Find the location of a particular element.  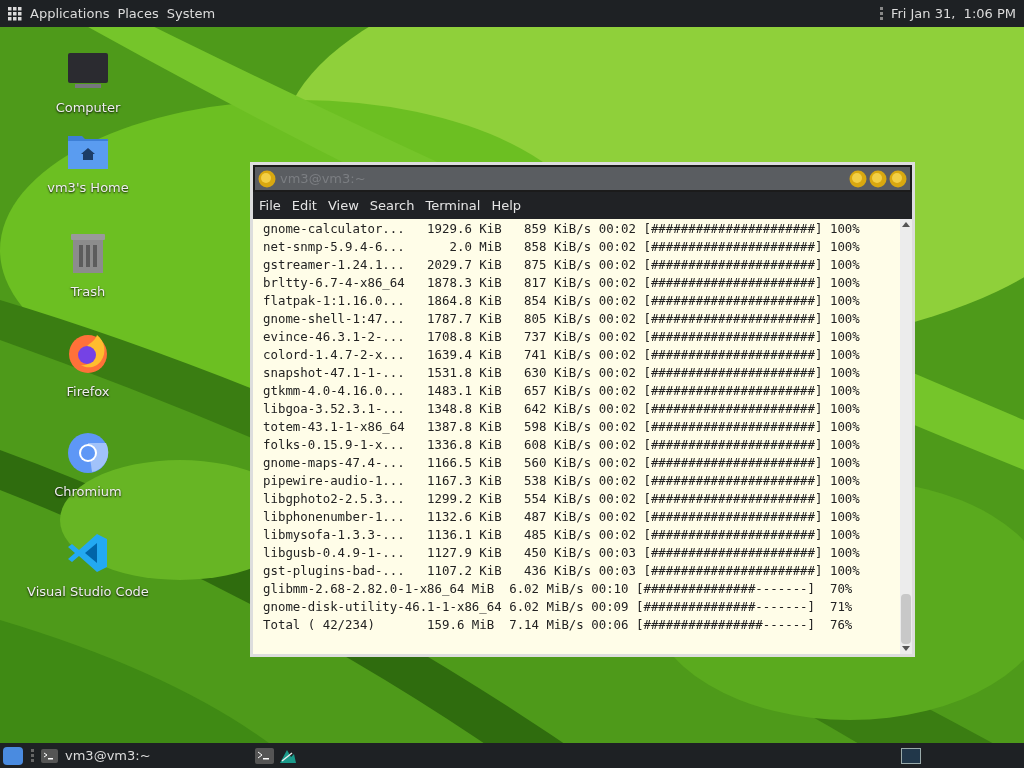

terminal-line: folks-0.15.9-1-x... 1336.8 KiB 608 KiB/s 00:02 [######################] 100% is located at coordinates (561, 445).